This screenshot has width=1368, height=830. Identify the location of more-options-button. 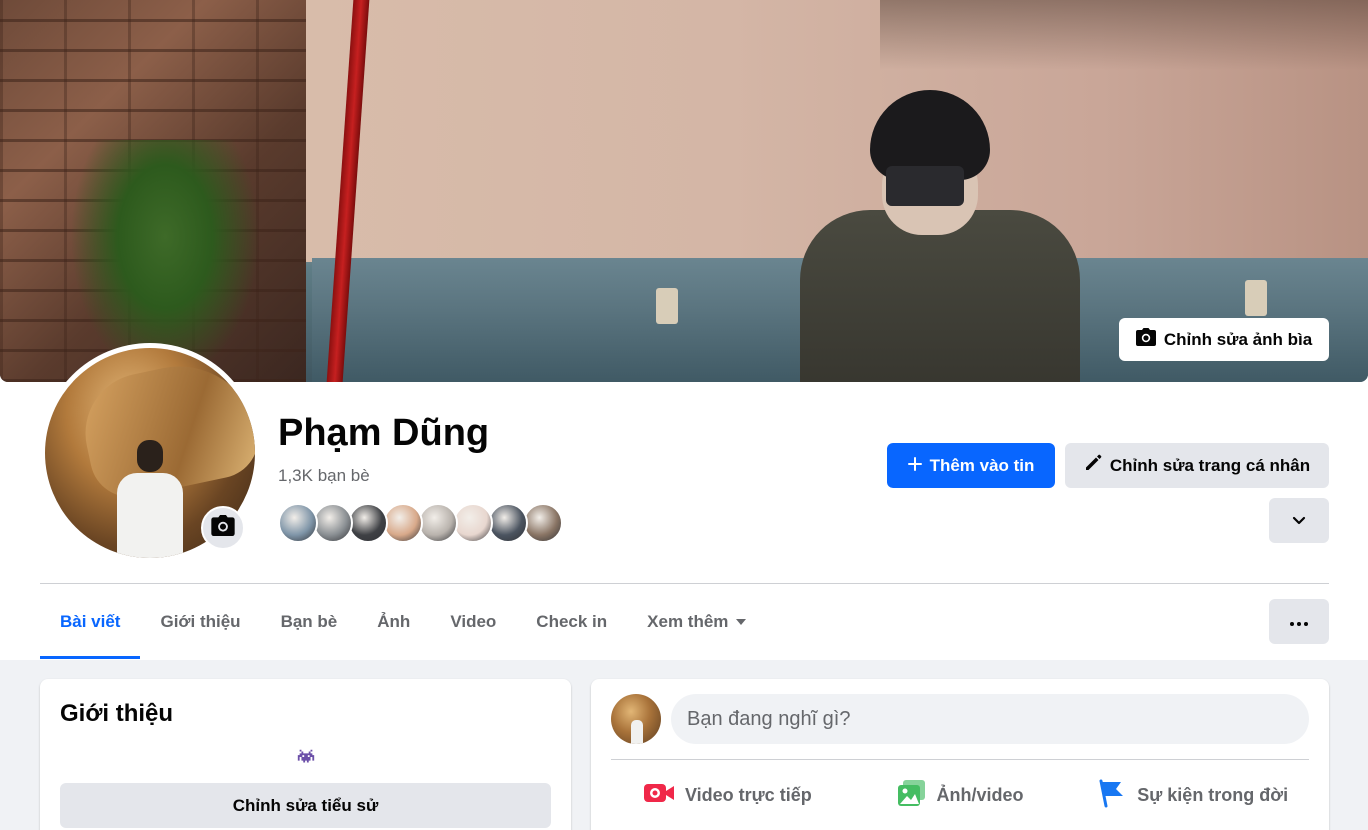
(1299, 621).